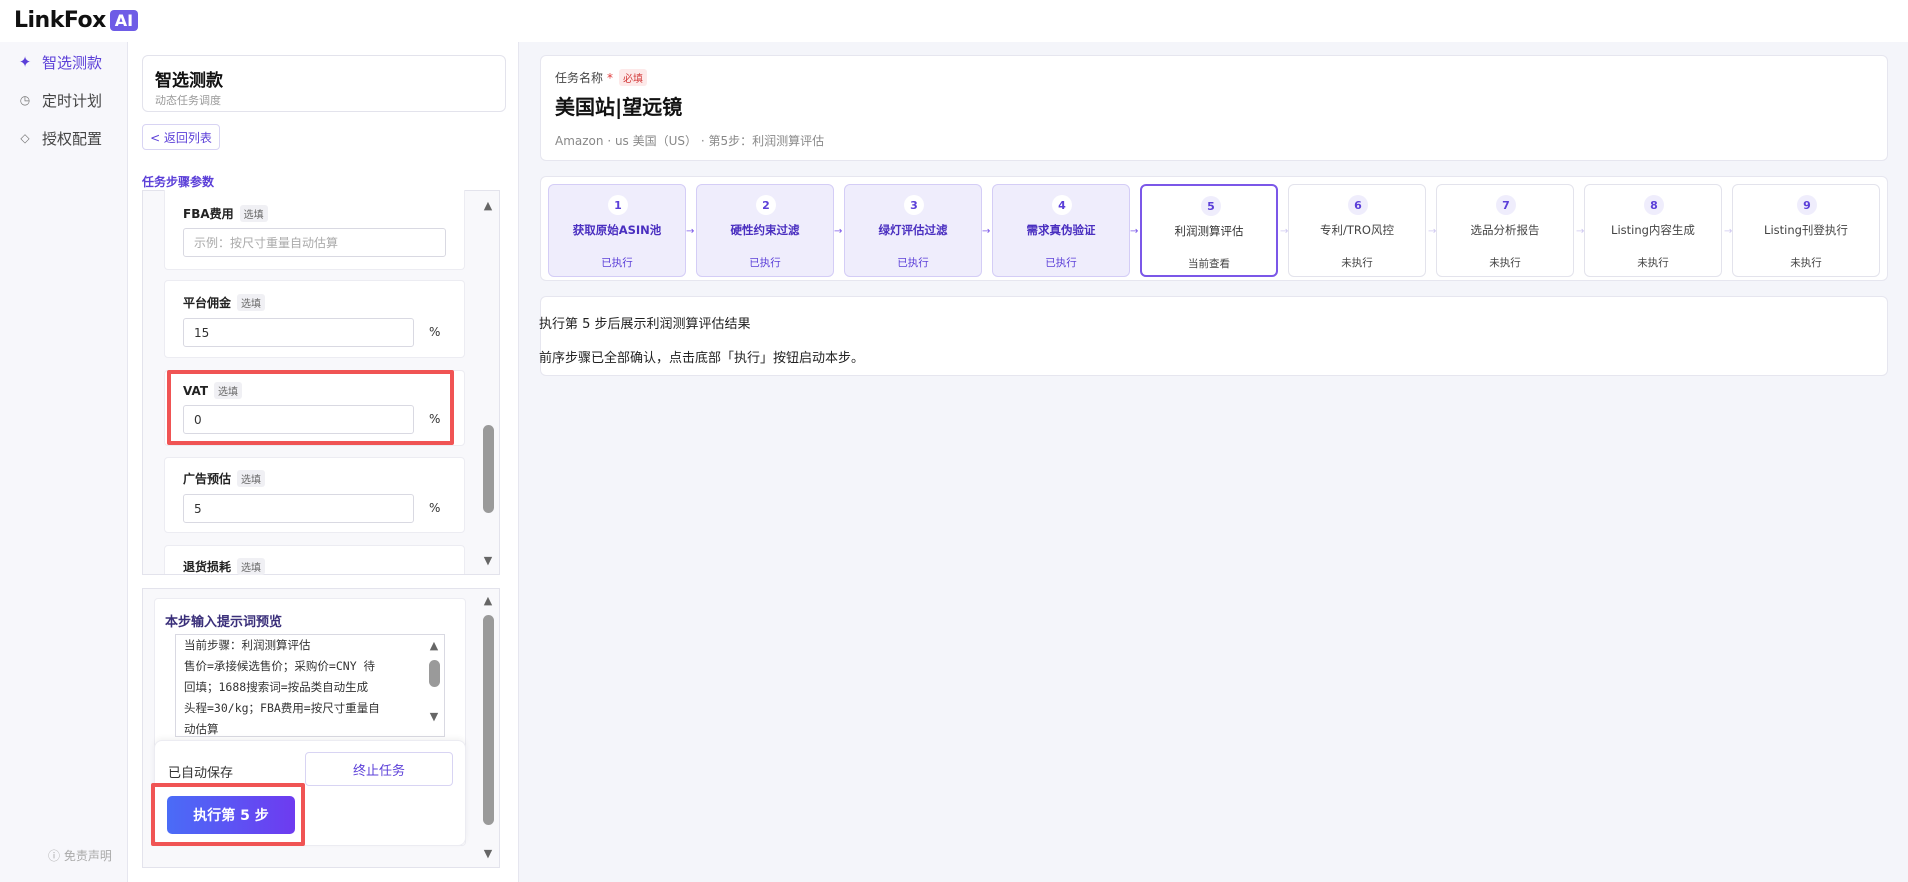  What do you see at coordinates (178, 182) in the screenshot?
I see `params-section-label: 任务步骤参数` at bounding box center [178, 182].